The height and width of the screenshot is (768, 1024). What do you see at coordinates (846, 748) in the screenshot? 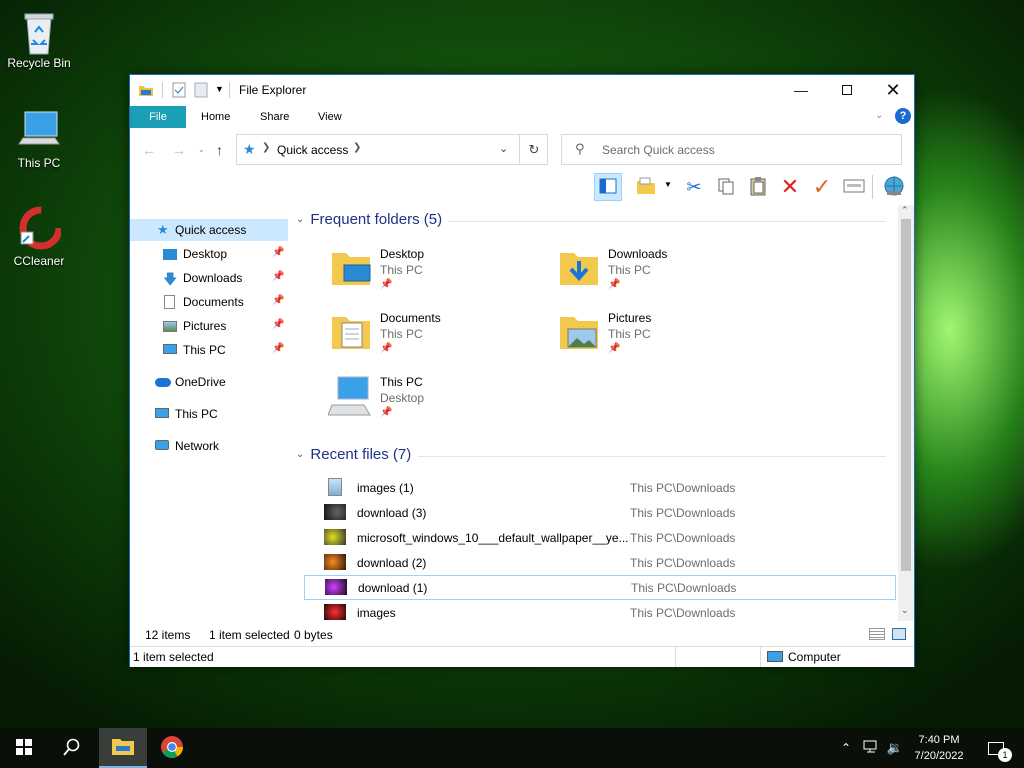
I see `show-hidden-icons-button: ⌃` at bounding box center [846, 748].